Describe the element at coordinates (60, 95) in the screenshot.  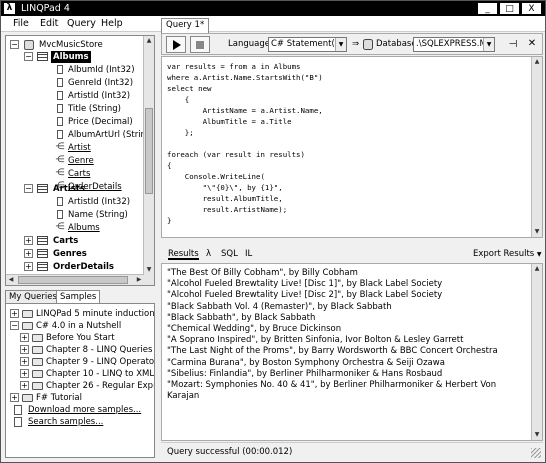
I see `column-icon` at that location.